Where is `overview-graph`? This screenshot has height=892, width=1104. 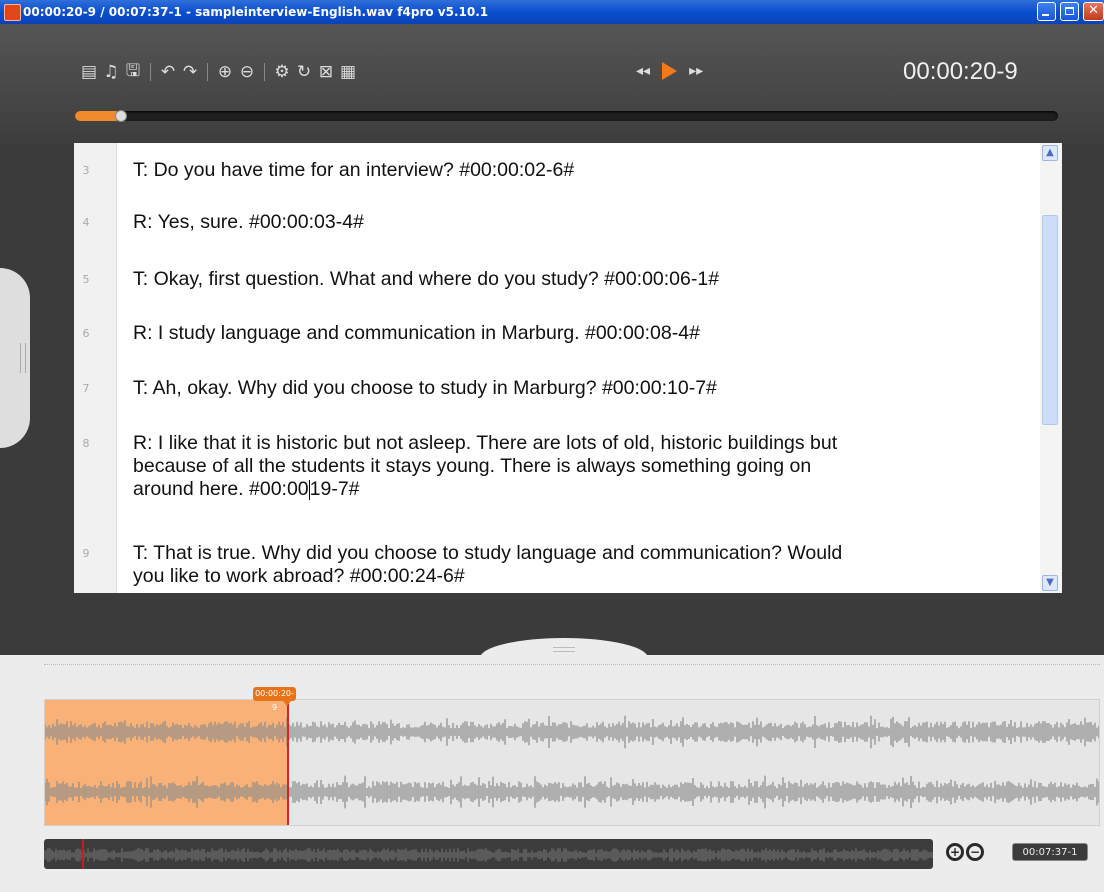
overview-graph is located at coordinates (488, 855).